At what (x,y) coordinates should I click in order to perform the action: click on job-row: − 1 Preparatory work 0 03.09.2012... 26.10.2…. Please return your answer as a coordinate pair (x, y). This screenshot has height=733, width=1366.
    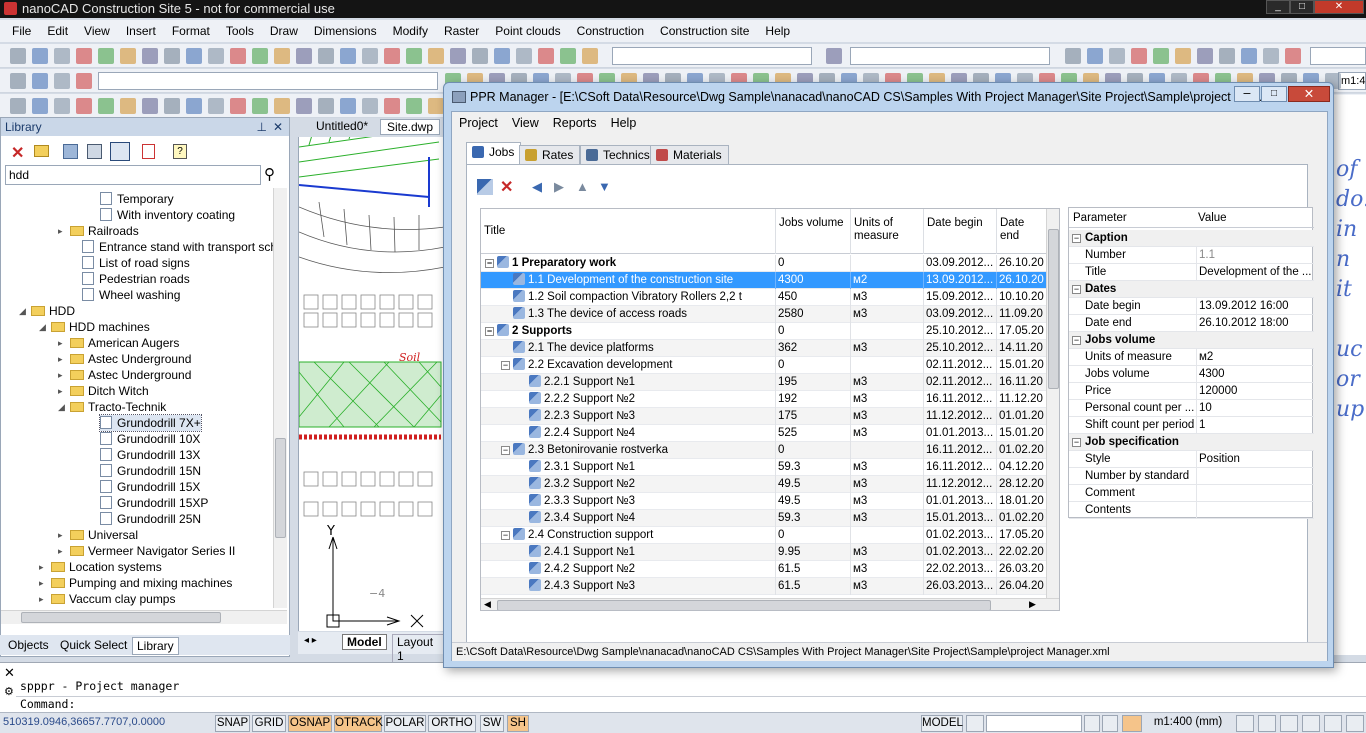
    Looking at the image, I should click on (764, 263).